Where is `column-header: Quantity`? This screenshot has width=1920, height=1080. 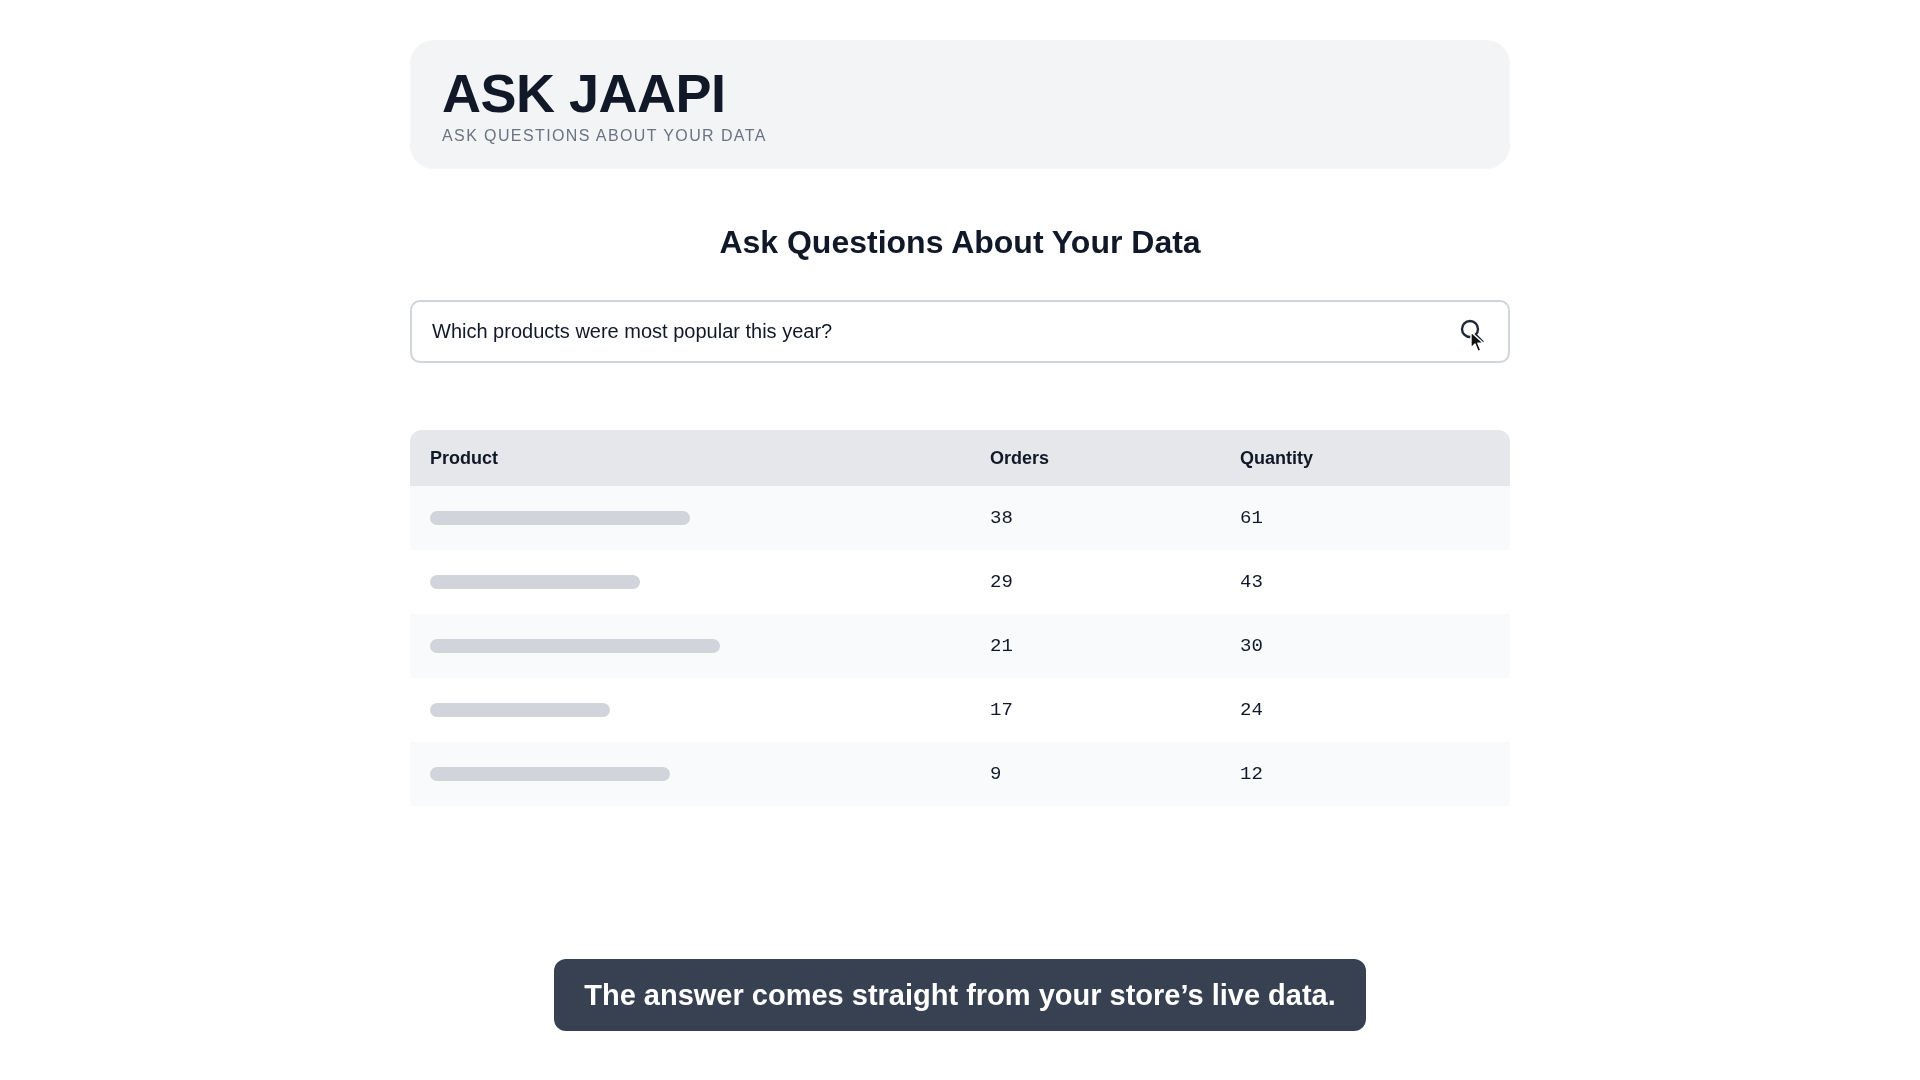
column-header: Quantity is located at coordinates (1276, 458).